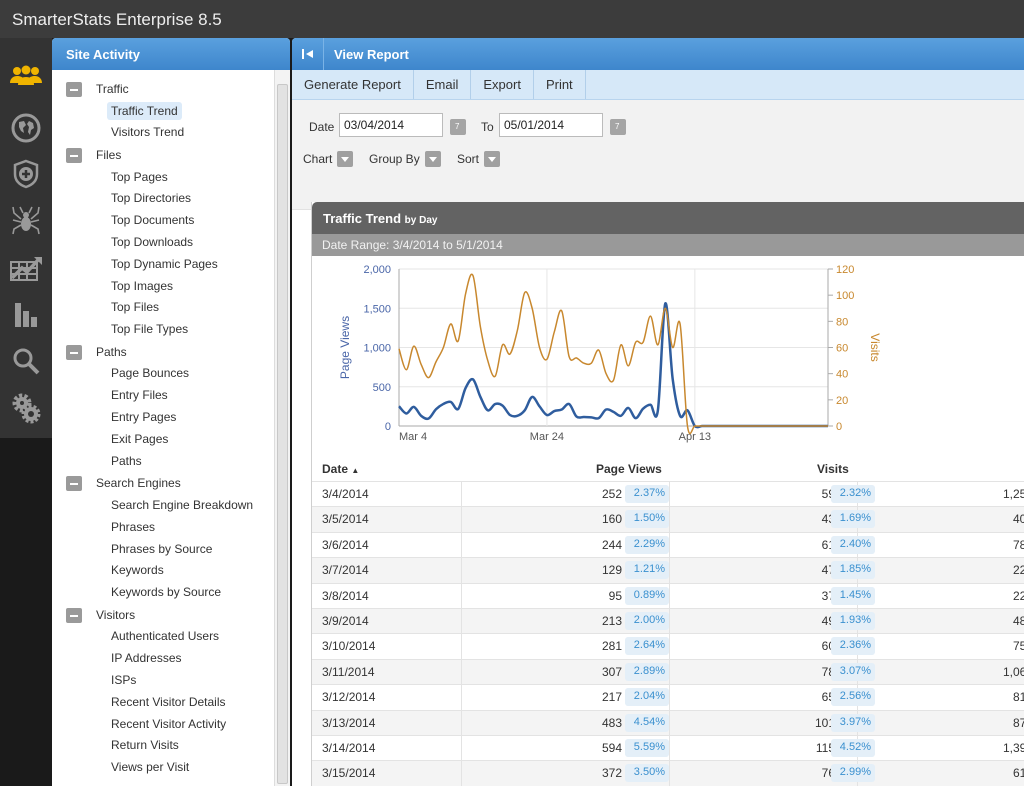 This screenshot has height=786, width=1024. I want to click on tree-item-return-visits: Return Visits, so click(163, 746).